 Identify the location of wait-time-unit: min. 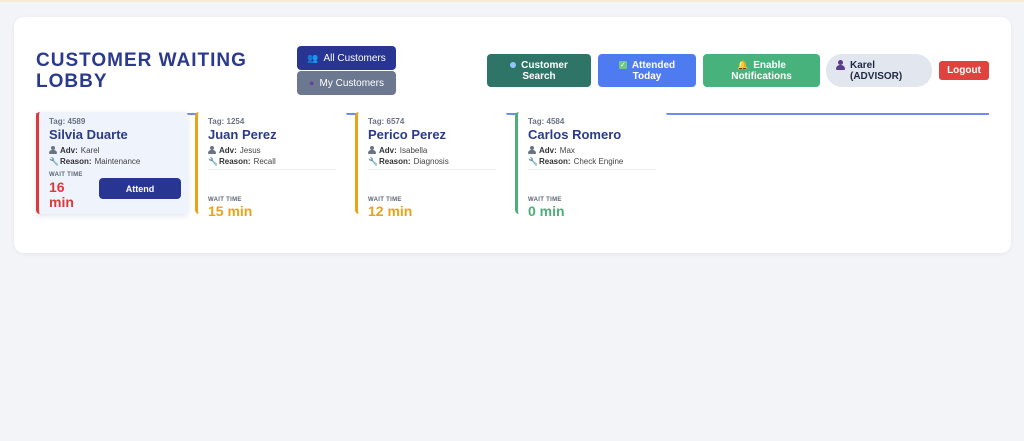
(61, 202).